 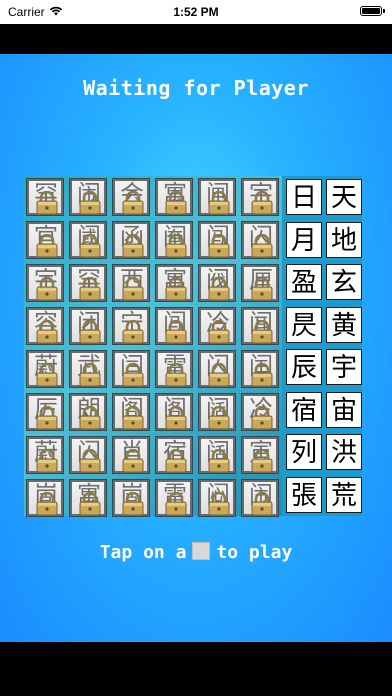 I want to click on locked-tile: 阈, so click(x=88, y=240).